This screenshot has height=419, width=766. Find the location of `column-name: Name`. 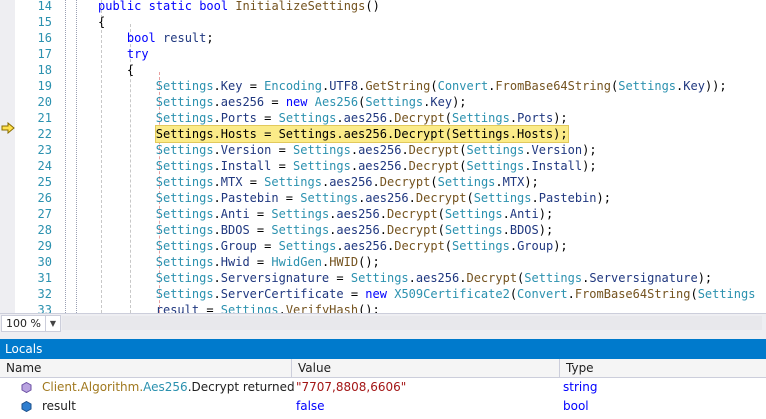

column-name: Name is located at coordinates (146, 368).